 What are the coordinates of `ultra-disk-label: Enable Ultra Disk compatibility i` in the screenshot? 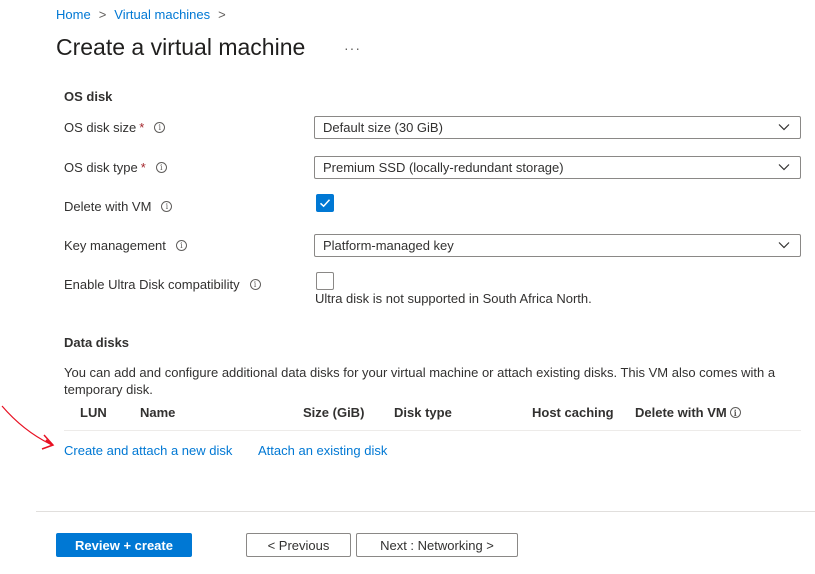 It's located at (162, 284).